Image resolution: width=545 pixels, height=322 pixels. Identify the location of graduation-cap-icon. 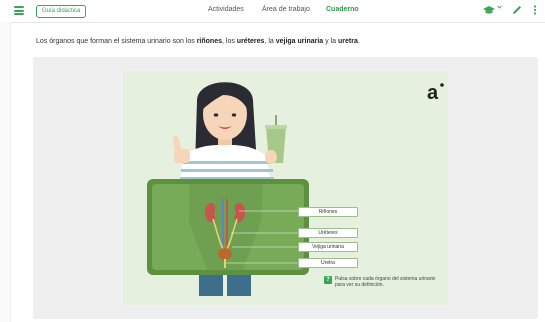
(489, 10).